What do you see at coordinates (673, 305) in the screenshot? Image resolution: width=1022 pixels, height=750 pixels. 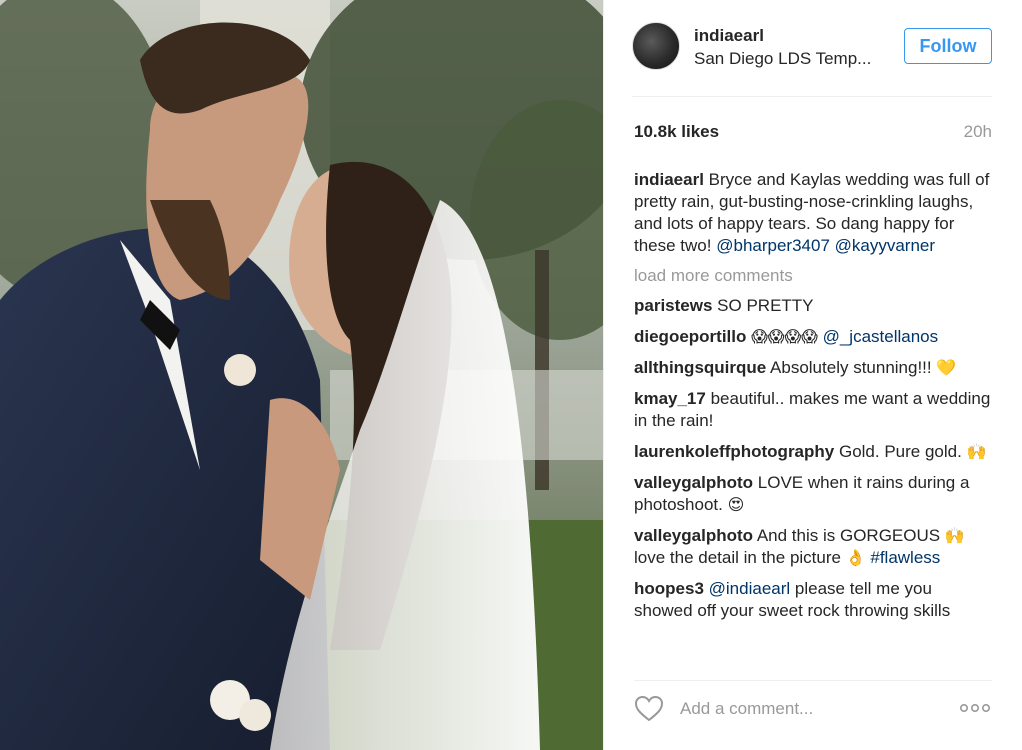 I see `comment-username: paristews` at bounding box center [673, 305].